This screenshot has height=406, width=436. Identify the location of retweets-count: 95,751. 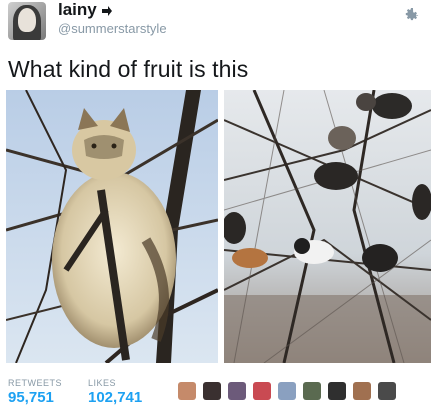
(31, 397).